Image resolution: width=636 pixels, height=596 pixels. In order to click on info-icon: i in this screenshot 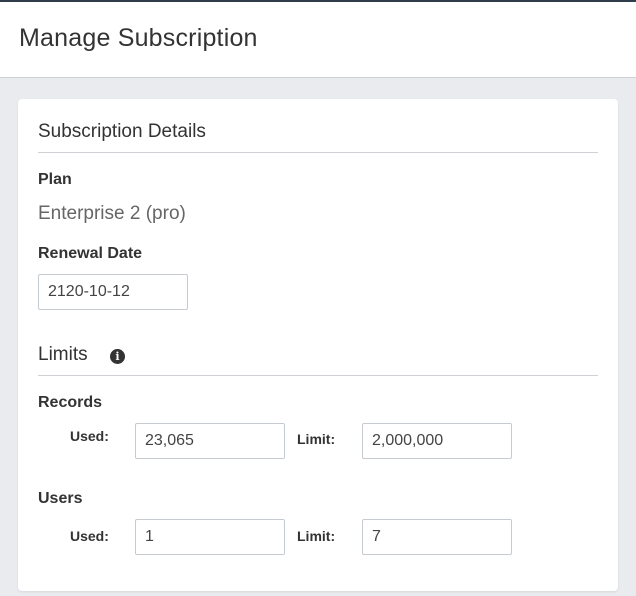, I will do `click(117, 356)`.